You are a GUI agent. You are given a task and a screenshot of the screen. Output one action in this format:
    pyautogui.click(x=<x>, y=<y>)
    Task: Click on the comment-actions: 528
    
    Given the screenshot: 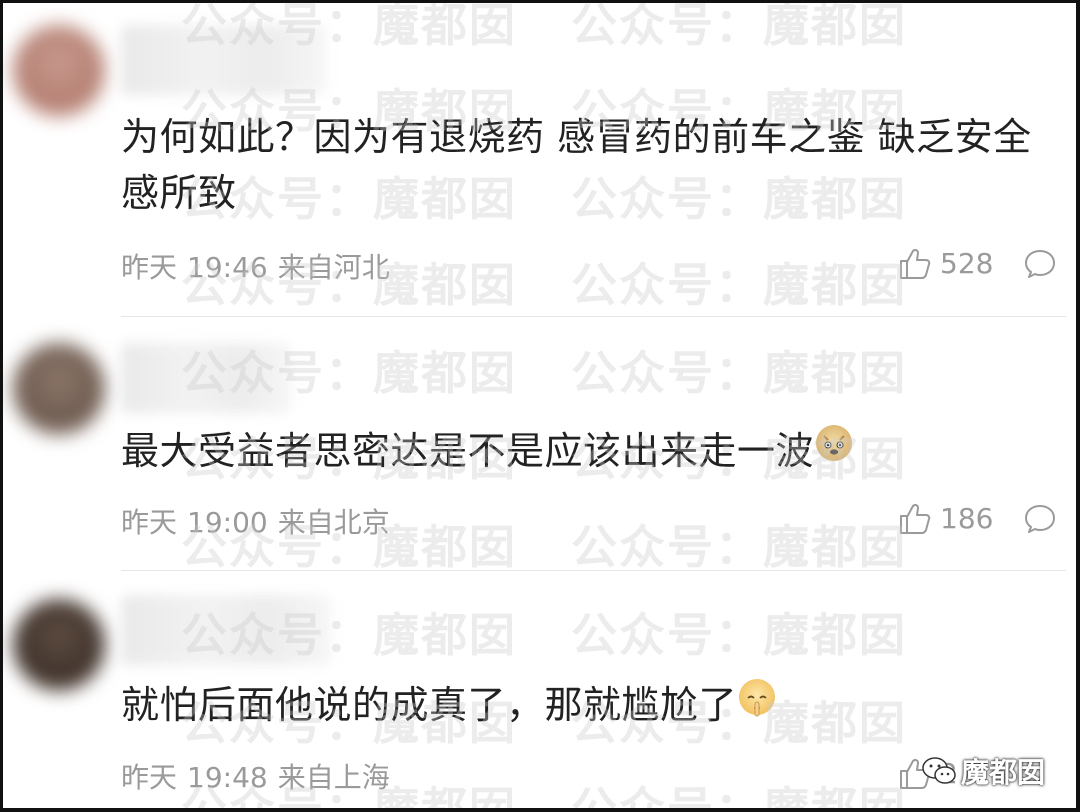 What is the action you would take?
    pyautogui.click(x=980, y=265)
    